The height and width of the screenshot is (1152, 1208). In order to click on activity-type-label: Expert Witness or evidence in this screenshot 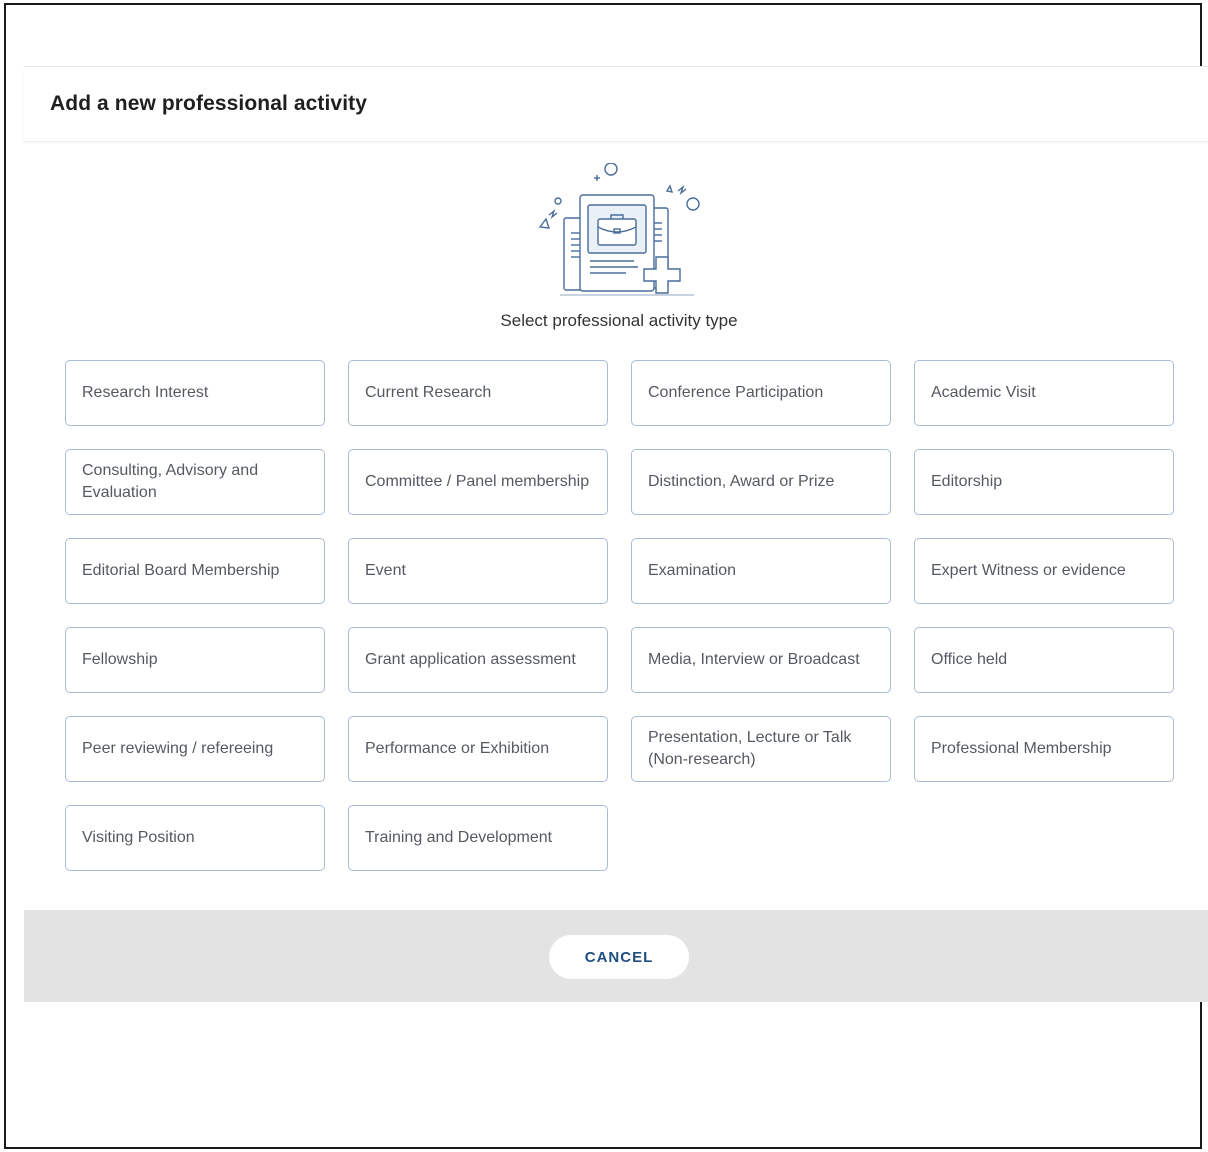, I will do `click(1028, 570)`.